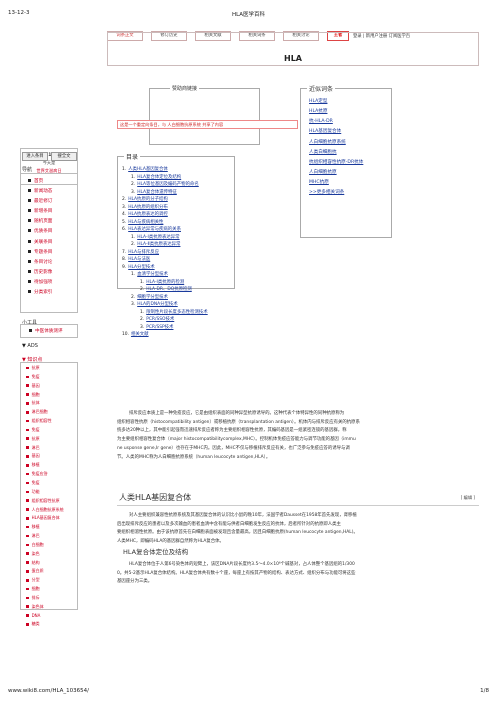  I want to click on knowledge-item: 抗体, so click(45, 404).